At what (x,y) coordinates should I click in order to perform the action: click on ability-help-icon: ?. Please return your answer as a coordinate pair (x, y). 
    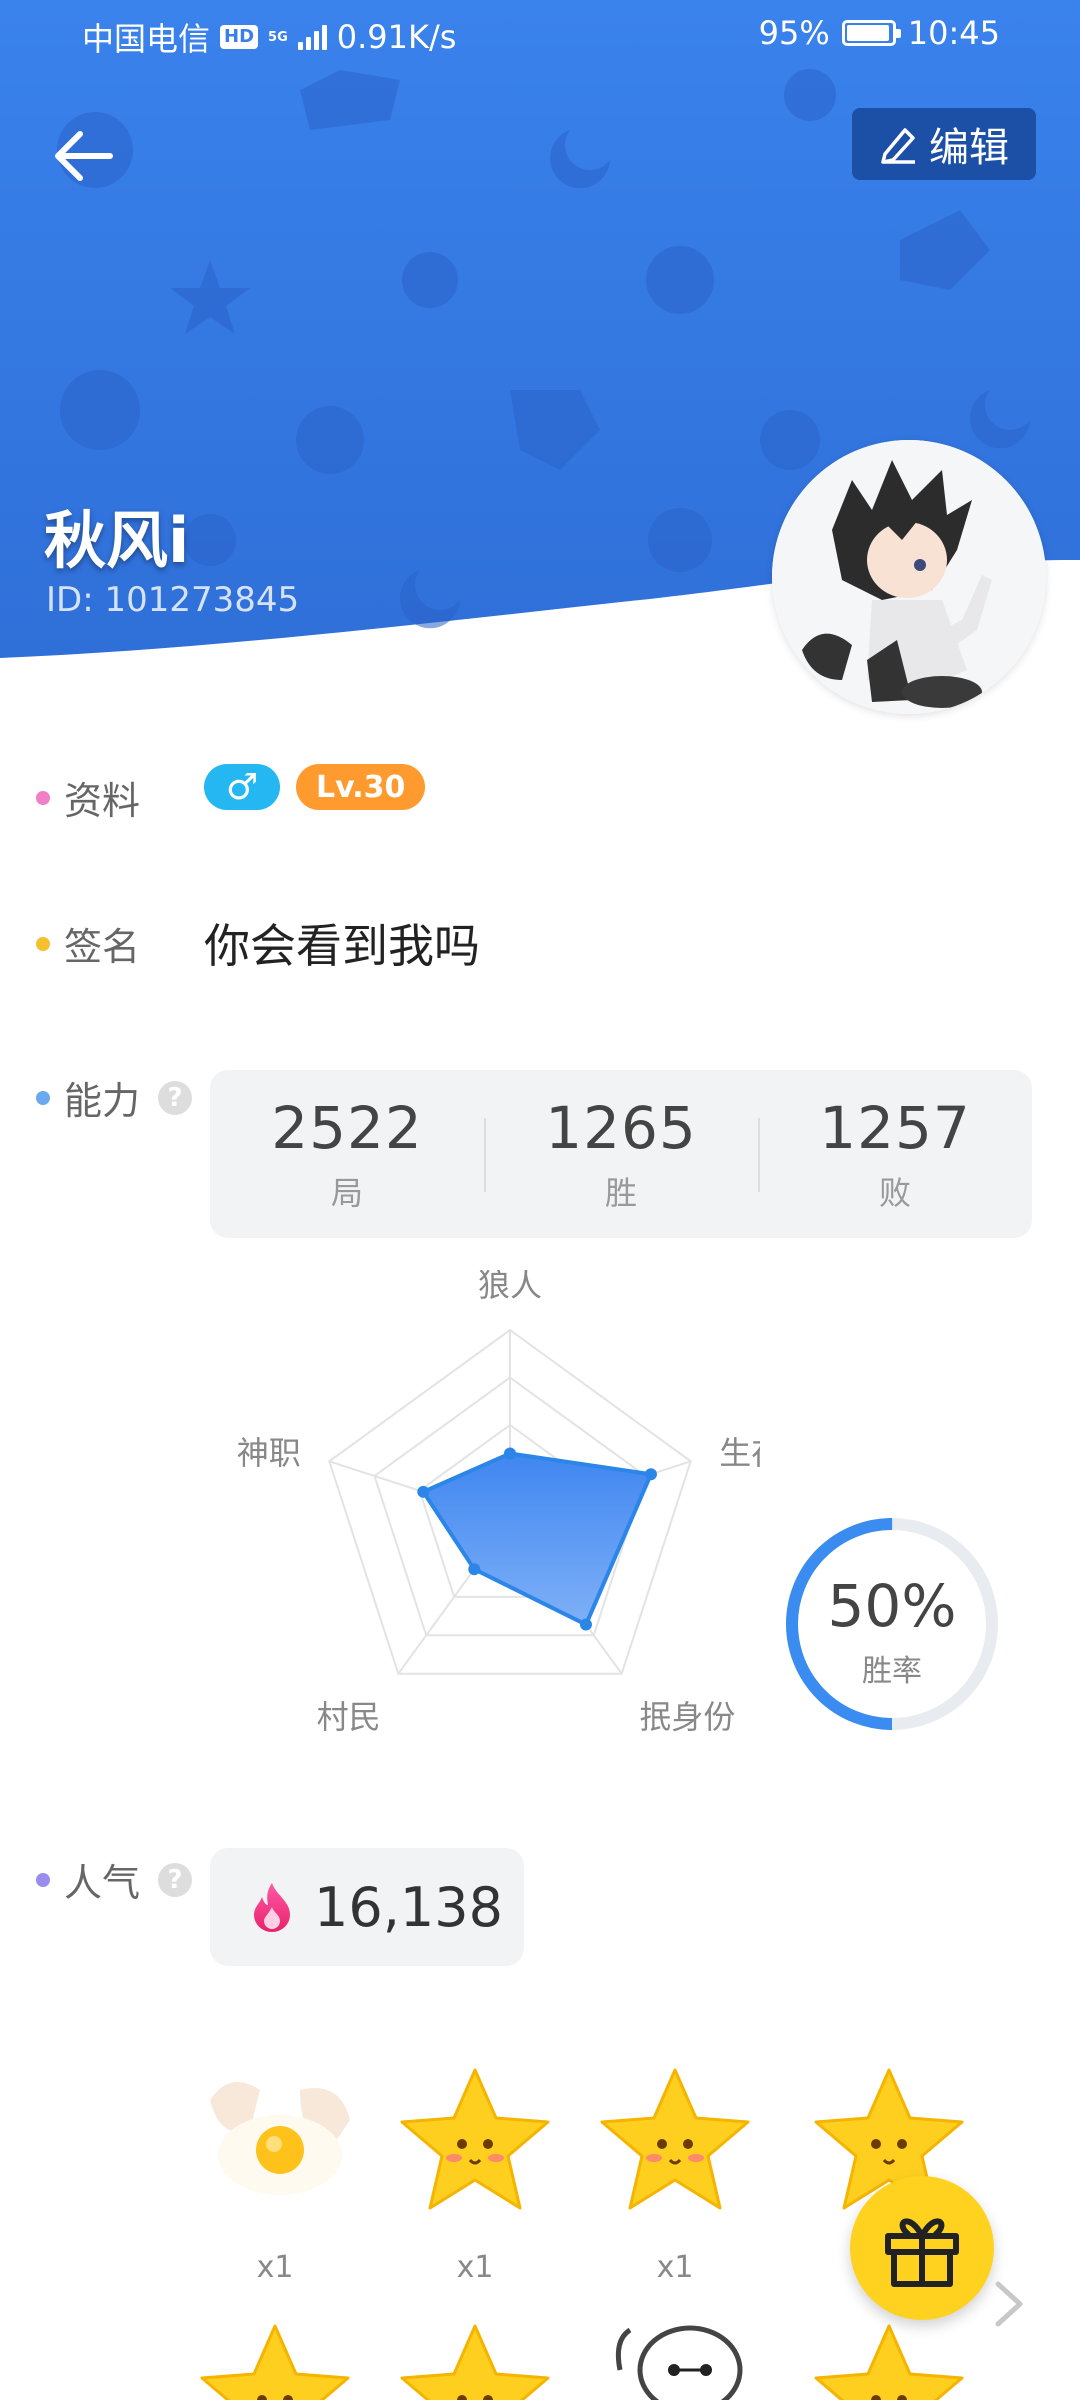
    Looking at the image, I should click on (175, 1097).